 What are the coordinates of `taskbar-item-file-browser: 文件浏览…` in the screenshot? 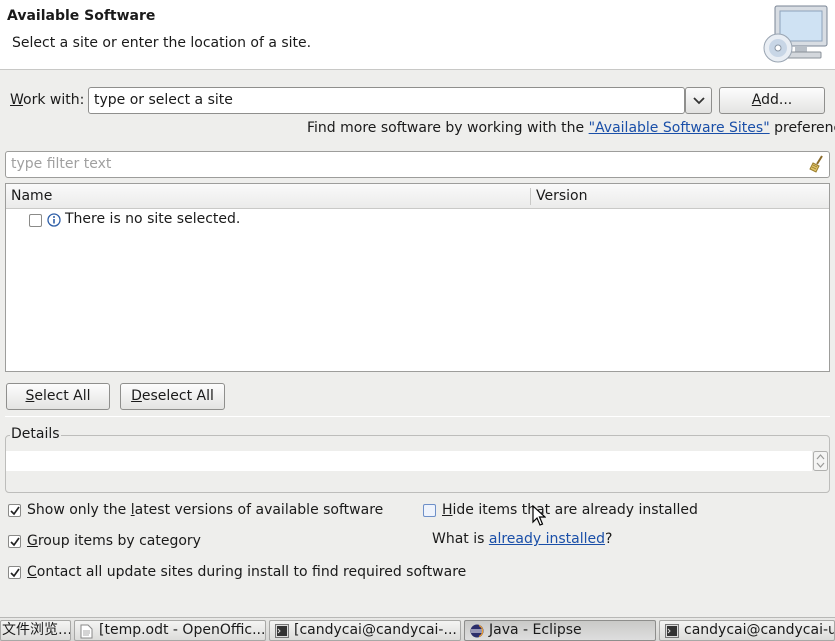 It's located at (35, 630).